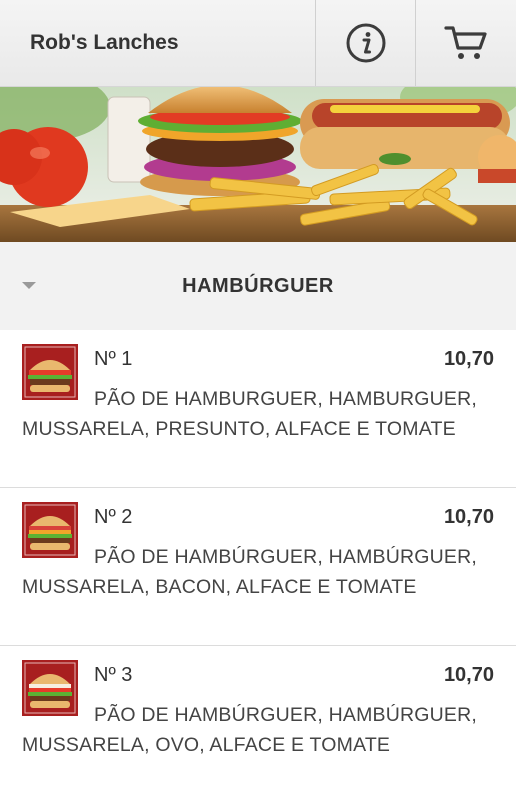 This screenshot has height=800, width=516. Describe the element at coordinates (104, 42) in the screenshot. I see `app-title: Rob's Lanches` at that location.